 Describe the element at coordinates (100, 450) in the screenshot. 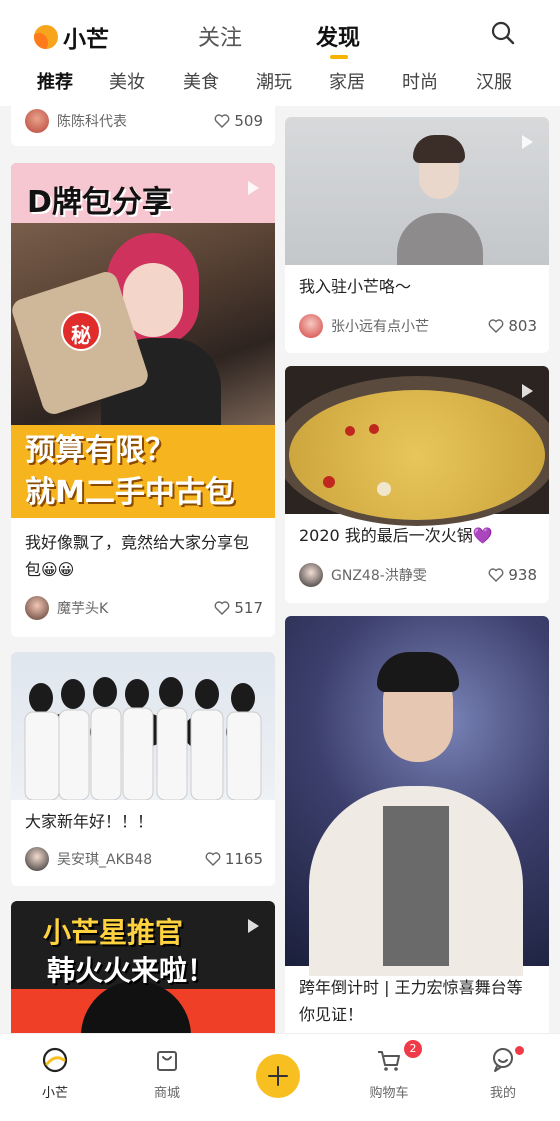

I see `cover-title-bottom-1: 预算有限？` at that location.